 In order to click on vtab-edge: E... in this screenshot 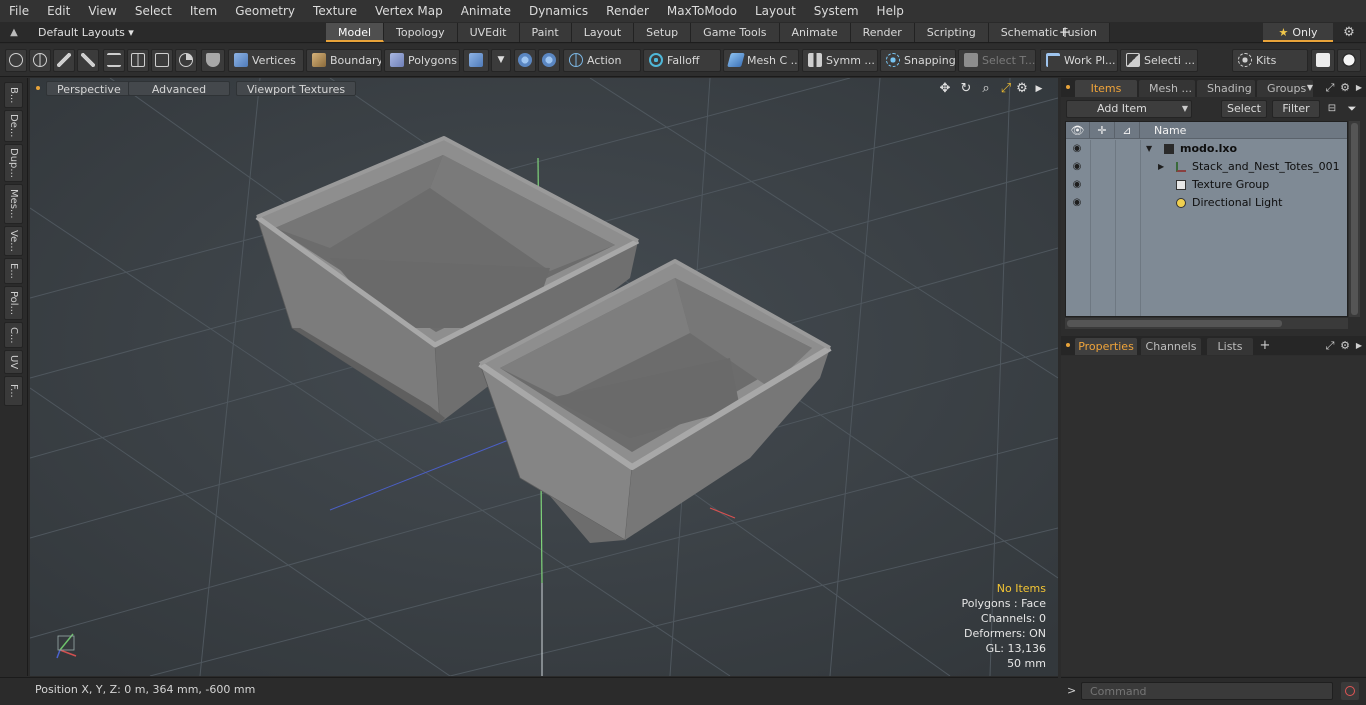, I will do `click(13, 271)`.